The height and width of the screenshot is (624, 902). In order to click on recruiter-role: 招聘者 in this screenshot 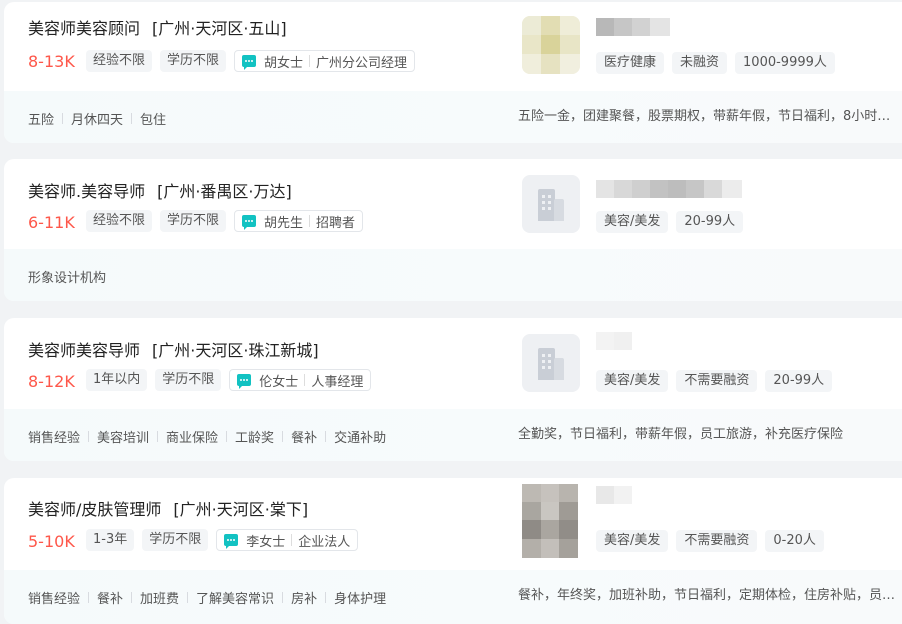, I will do `click(336, 223)`.